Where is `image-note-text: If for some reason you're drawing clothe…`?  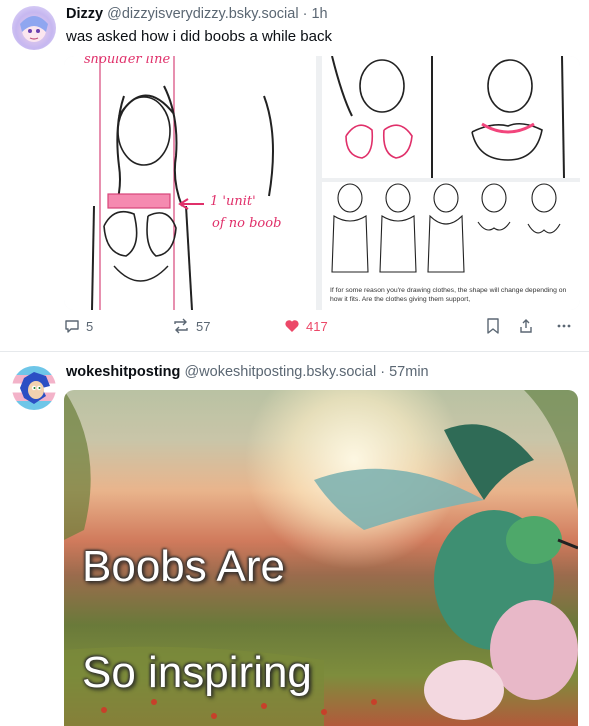 image-note-text: If for some reason you're drawing clothe… is located at coordinates (448, 295).